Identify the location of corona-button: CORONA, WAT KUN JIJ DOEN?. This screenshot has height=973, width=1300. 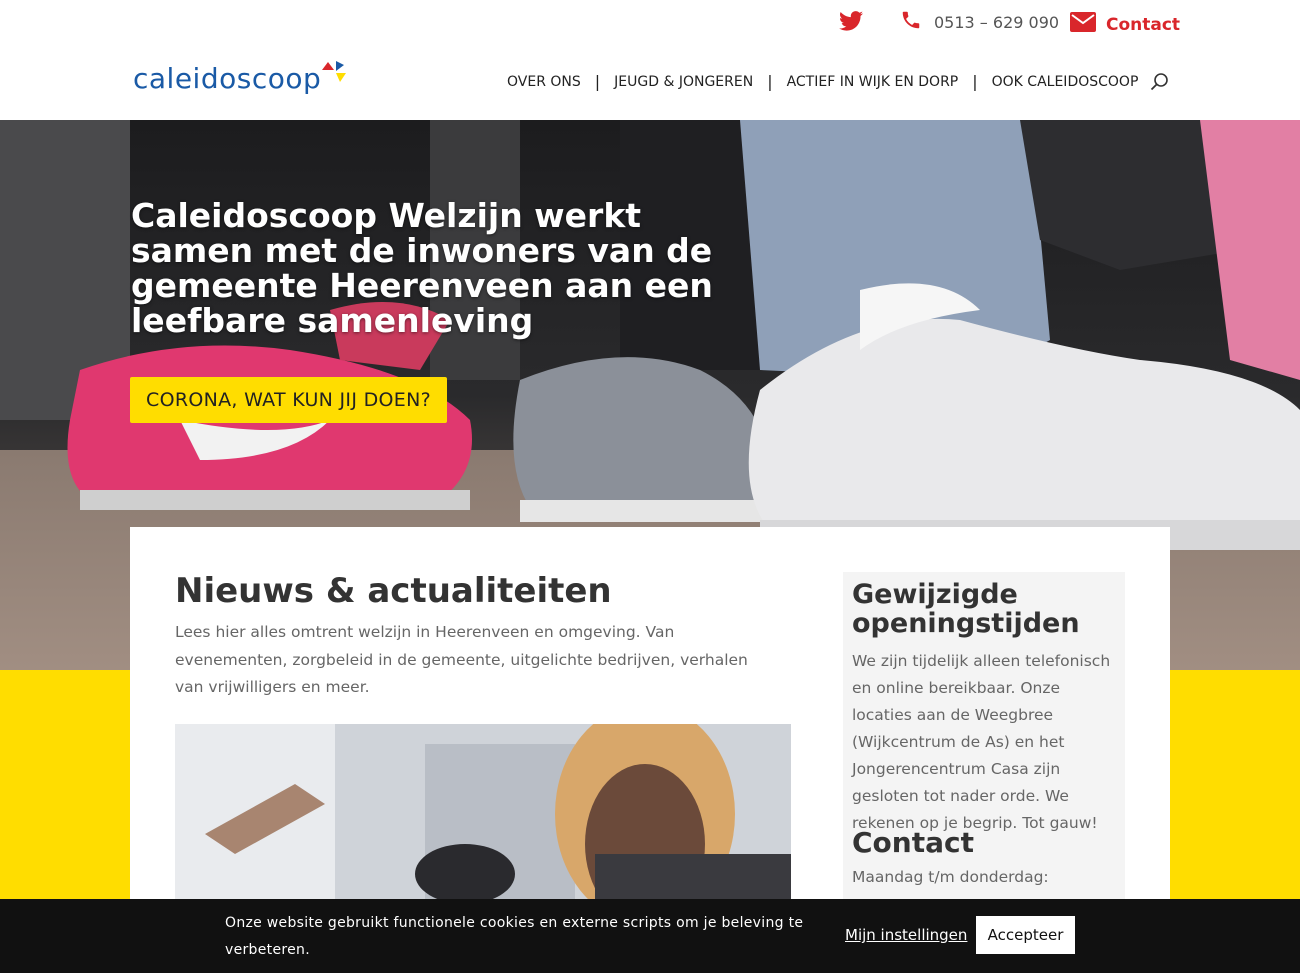
(288, 400).